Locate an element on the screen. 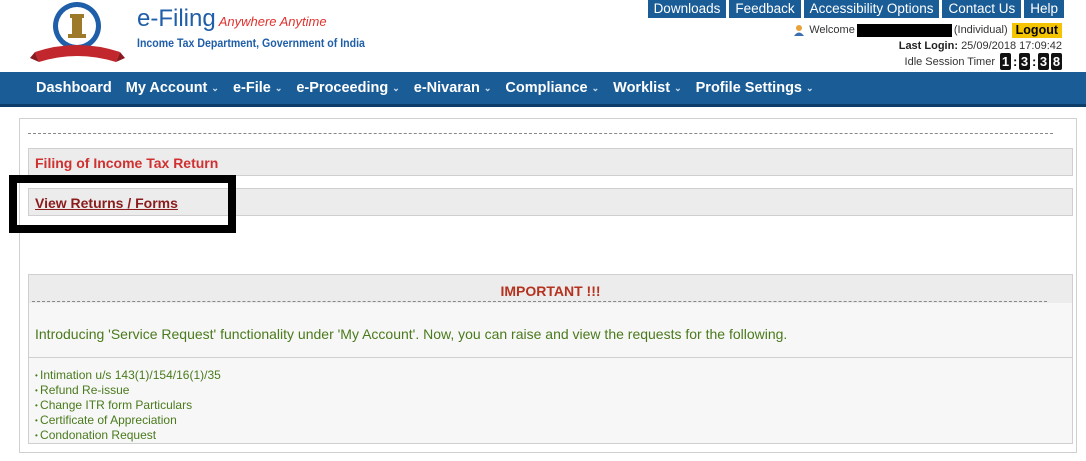 The width and height of the screenshot is (1086, 461). contact-us-link: Contact Us is located at coordinates (982, 9).